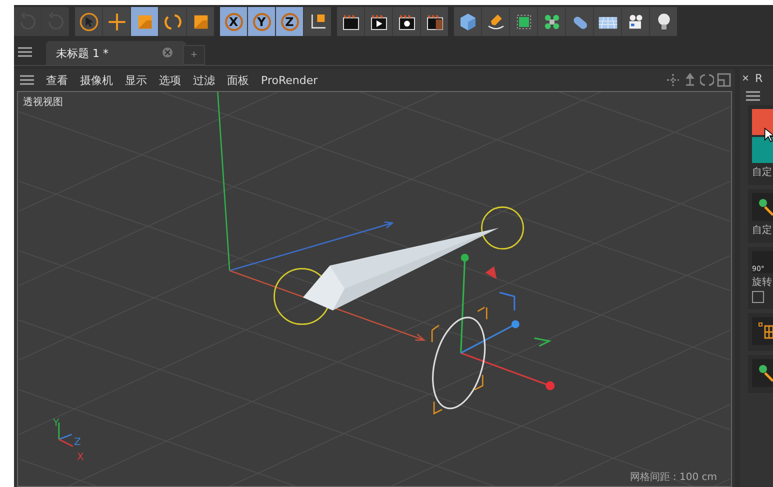 This screenshot has width=773, height=487. I want to click on dolly-arrow-icon, so click(690, 80).